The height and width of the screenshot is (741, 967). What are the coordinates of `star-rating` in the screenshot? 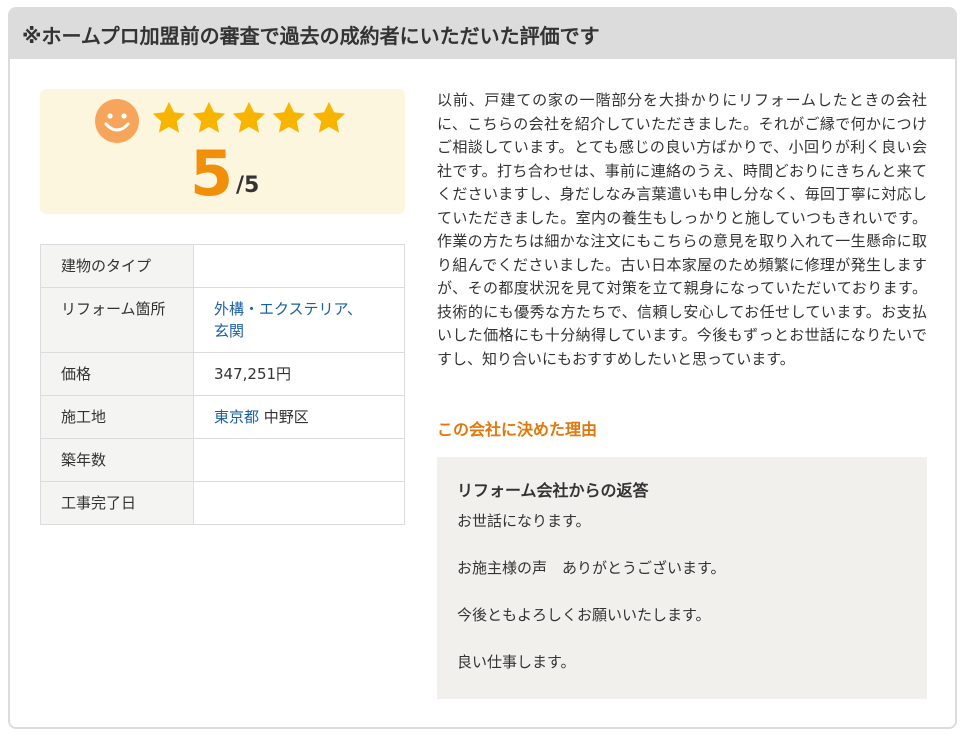 It's located at (249, 118).